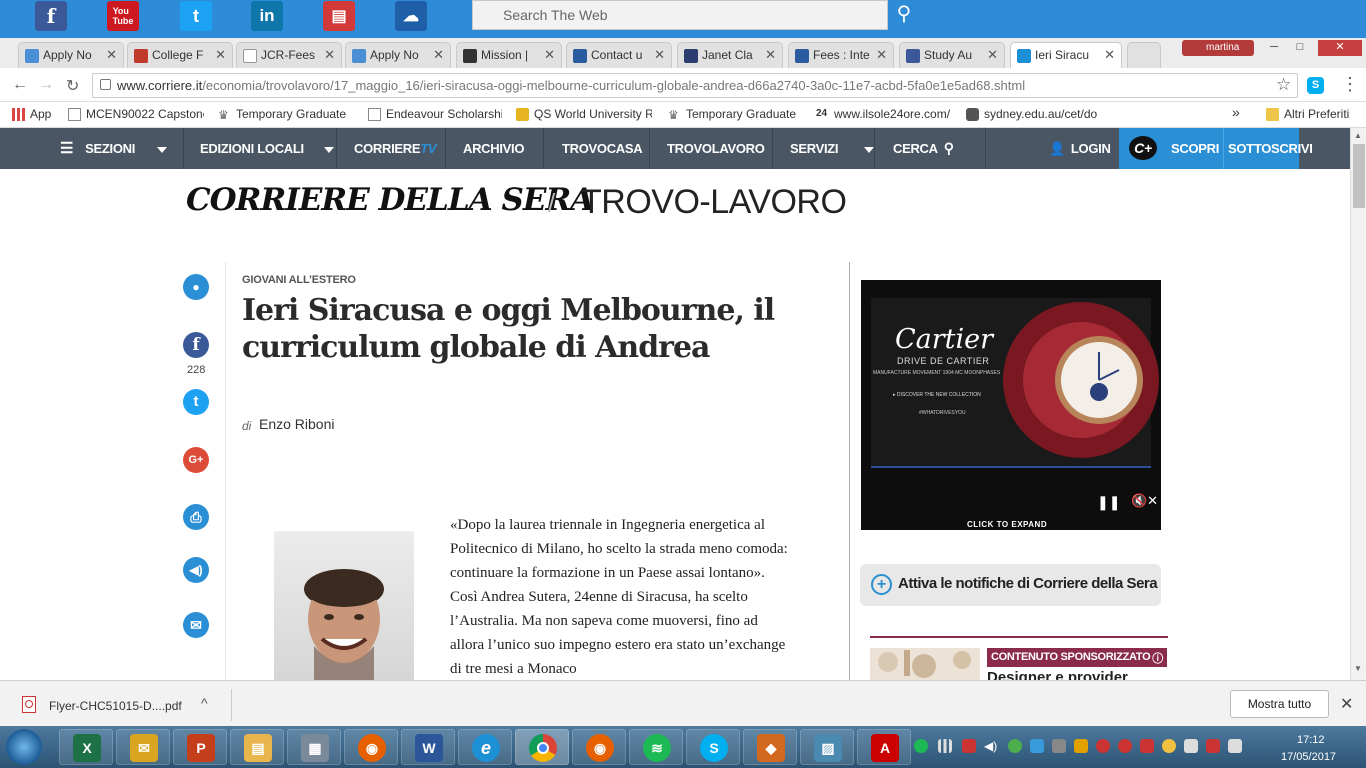 The height and width of the screenshot is (768, 1366). I want to click on photos-taskbar-button: ▨, so click(827, 747).